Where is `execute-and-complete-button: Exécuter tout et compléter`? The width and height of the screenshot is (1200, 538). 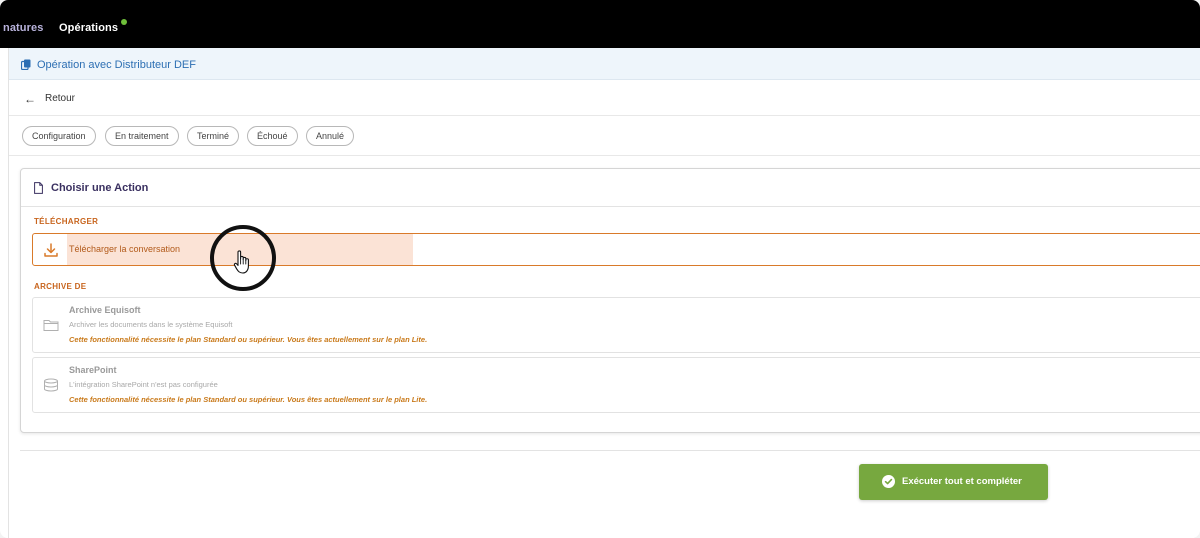
execute-and-complete-button: Exécuter tout et compléter is located at coordinates (953, 482).